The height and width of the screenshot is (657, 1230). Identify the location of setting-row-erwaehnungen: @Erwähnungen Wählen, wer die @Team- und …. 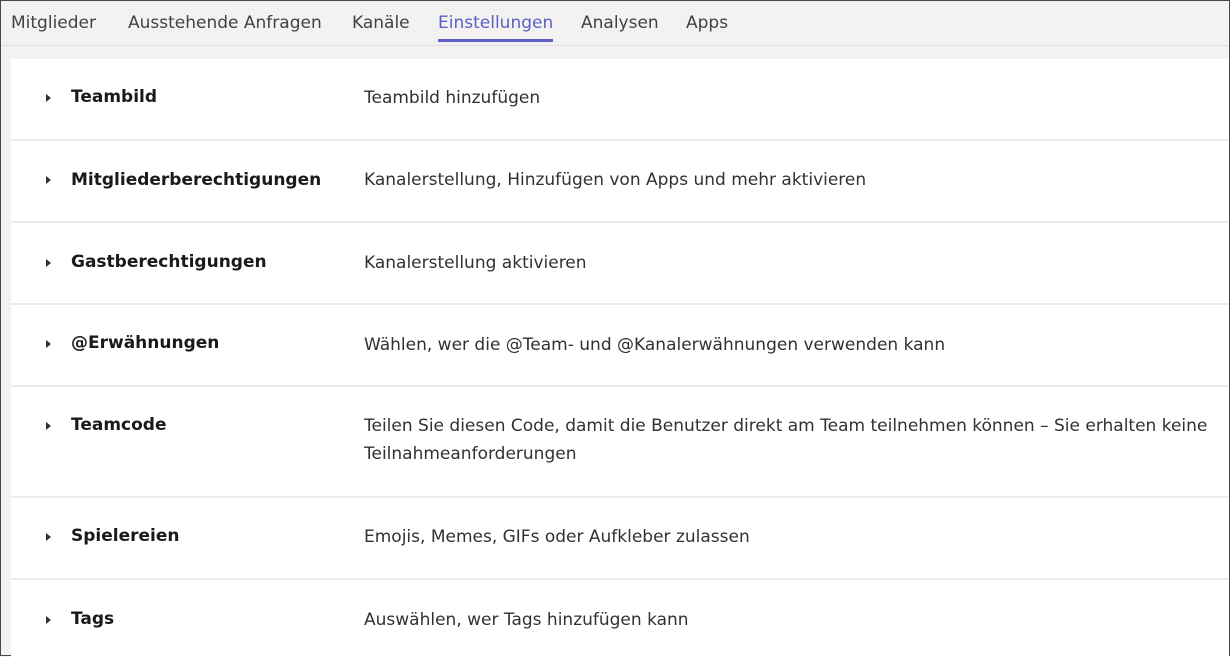
(620, 346).